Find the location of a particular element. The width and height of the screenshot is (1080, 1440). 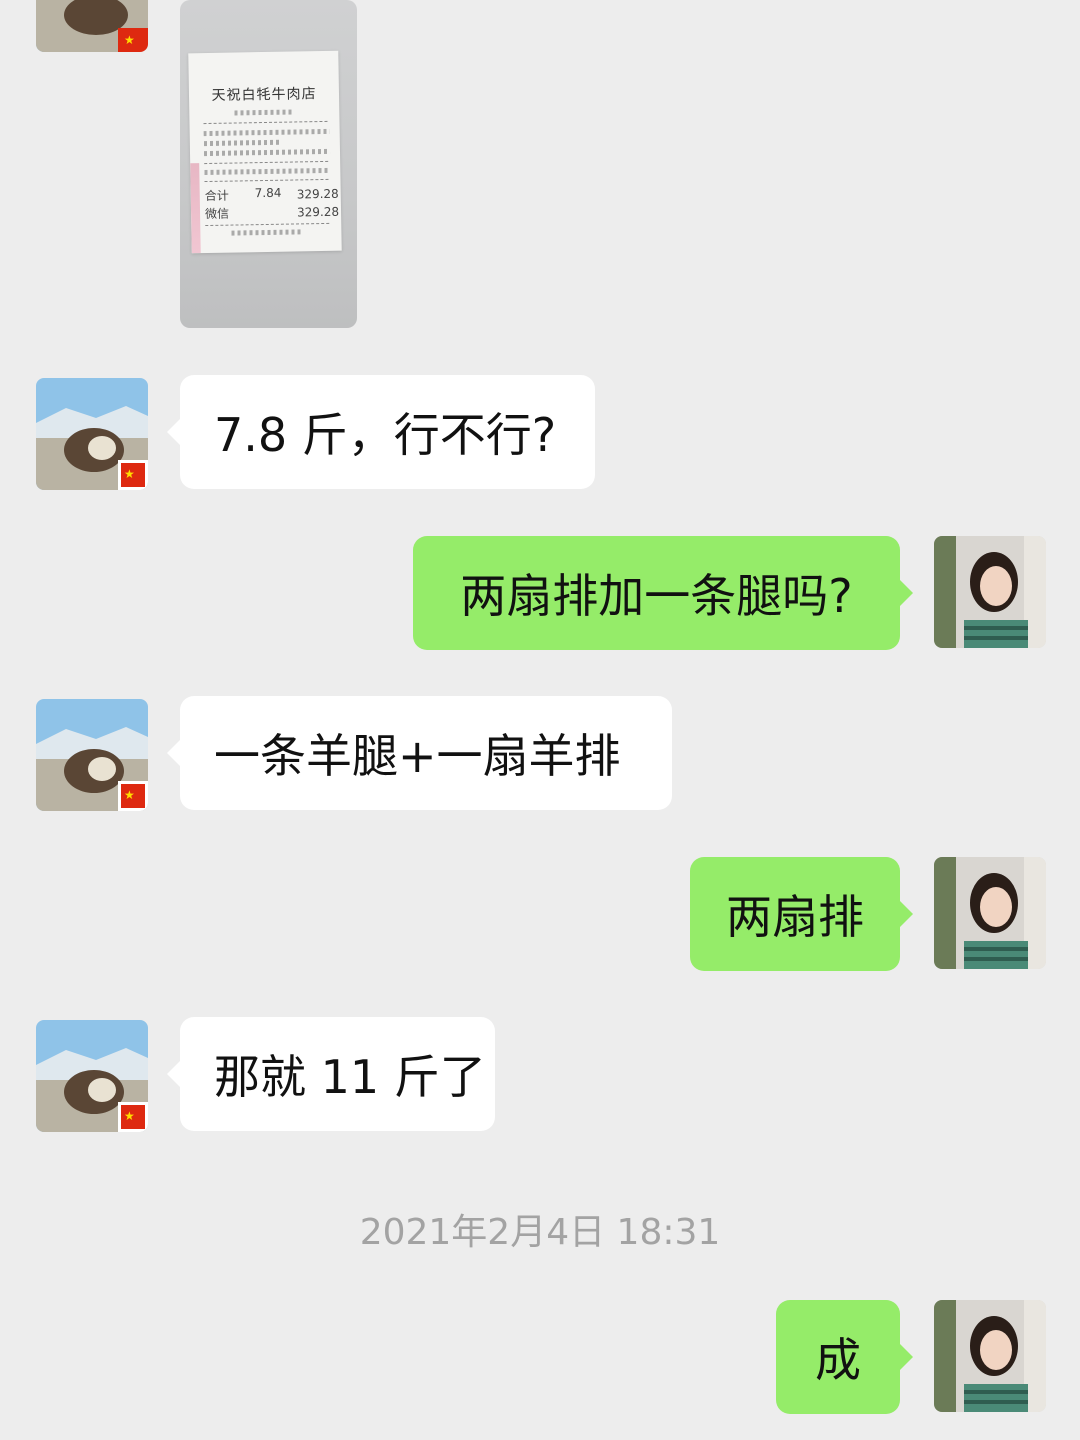

receipt-paid-label: 微信 is located at coordinates (217, 214).